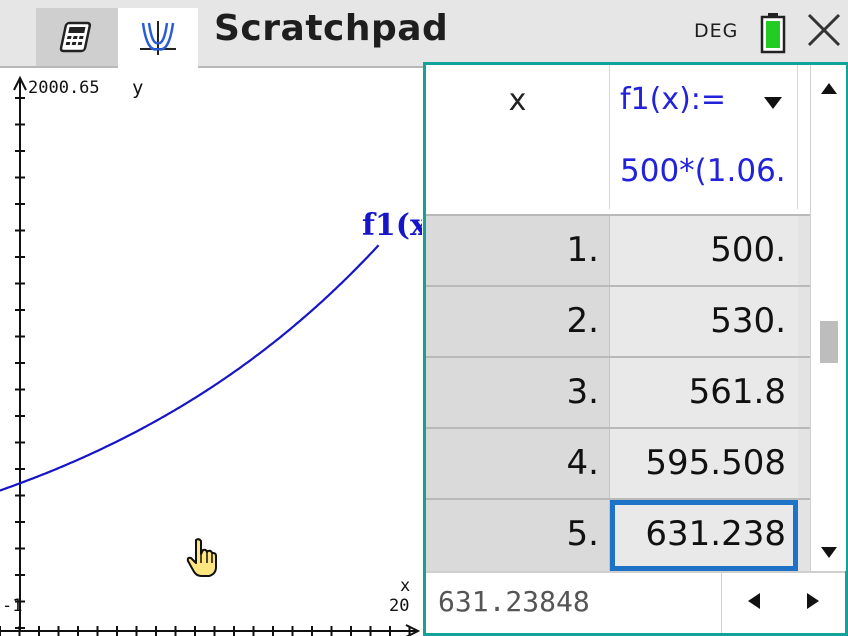  What do you see at coordinates (773, 103) in the screenshot?
I see `dropdown-arrow-icon` at bounding box center [773, 103].